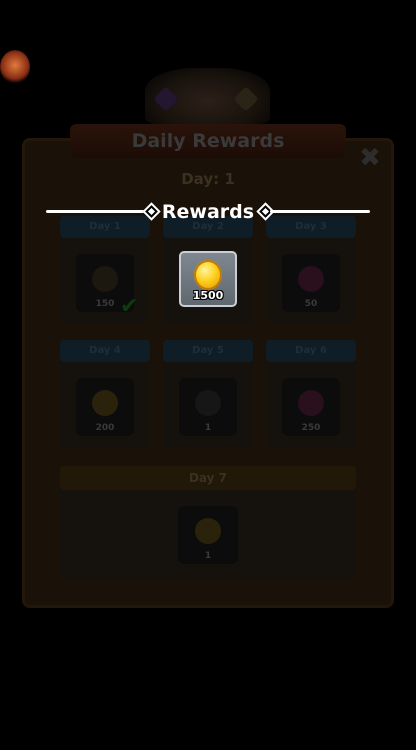 The width and height of the screenshot is (416, 750). Describe the element at coordinates (96, 211) in the screenshot. I see `rewards-divider-left` at that location.